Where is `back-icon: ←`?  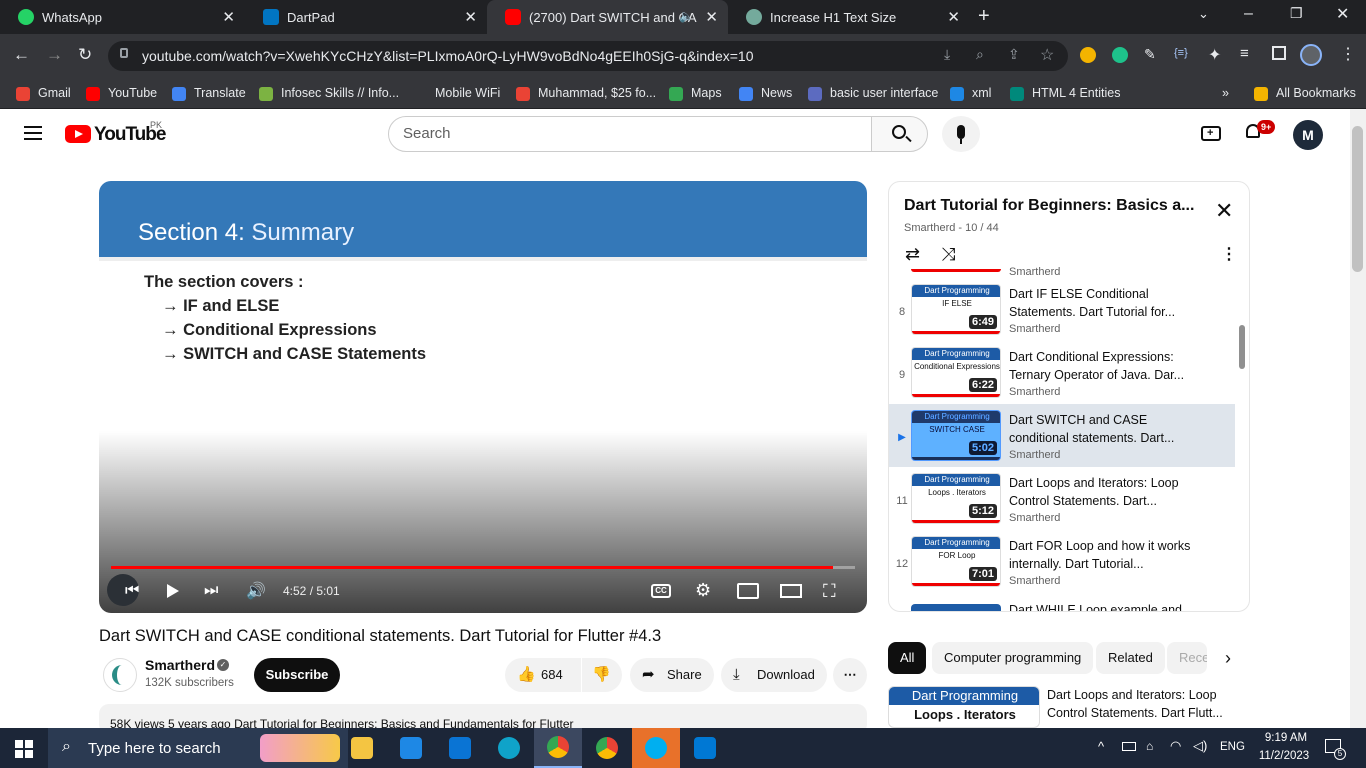 back-icon: ← is located at coordinates (21, 55).